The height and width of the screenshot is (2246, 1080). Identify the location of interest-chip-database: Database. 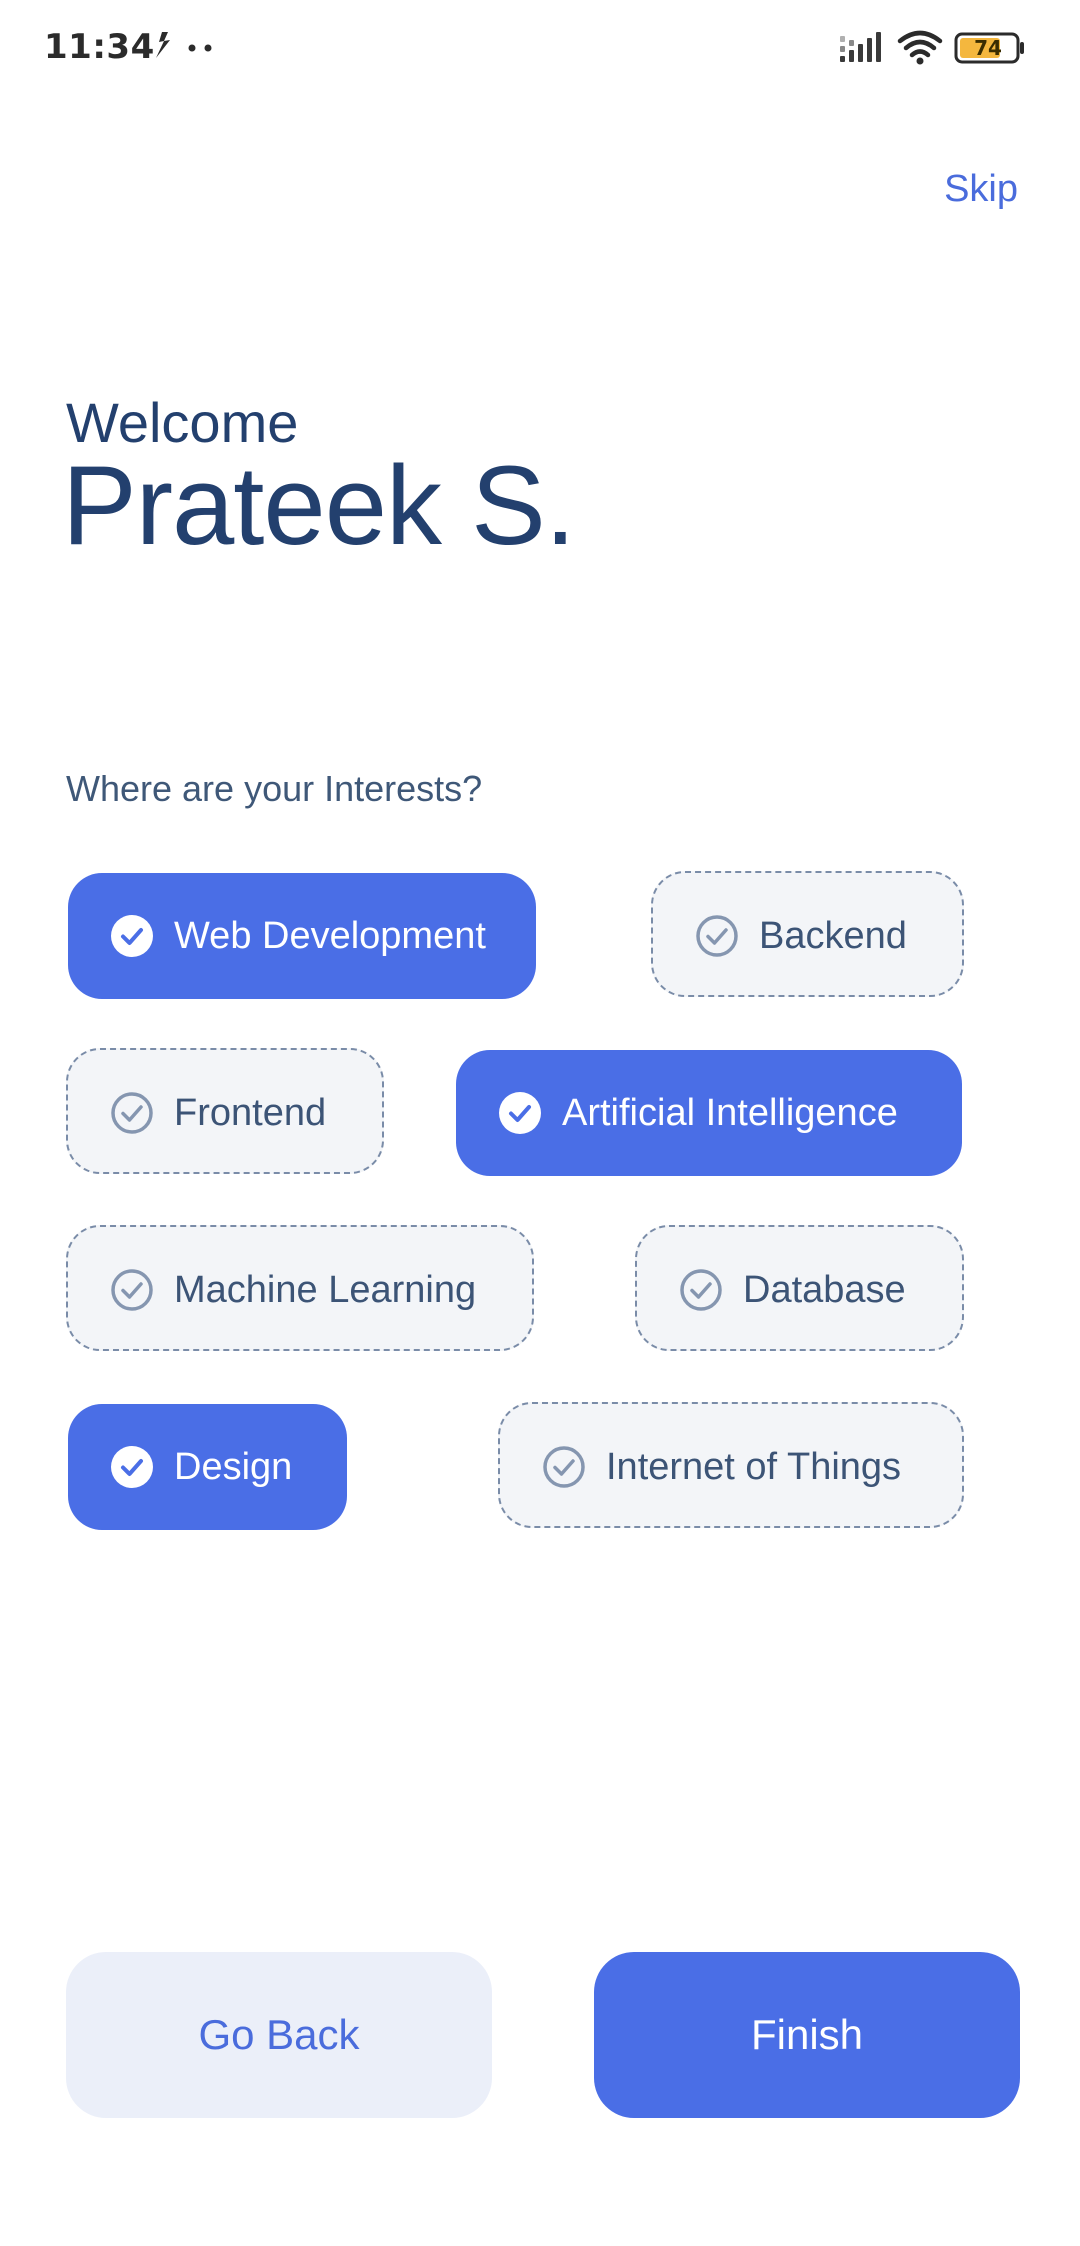
(799, 1288).